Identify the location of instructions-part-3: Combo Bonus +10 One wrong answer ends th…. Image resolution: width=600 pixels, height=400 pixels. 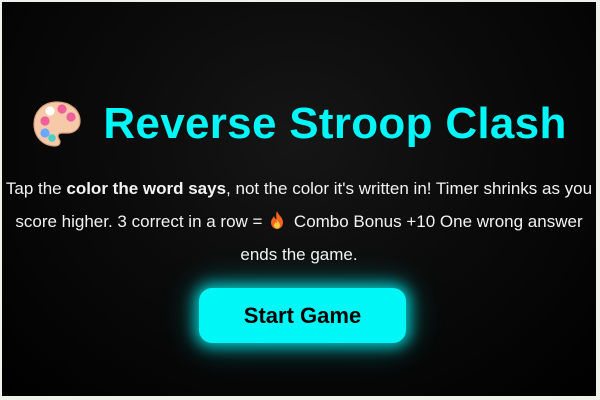
(411, 238).